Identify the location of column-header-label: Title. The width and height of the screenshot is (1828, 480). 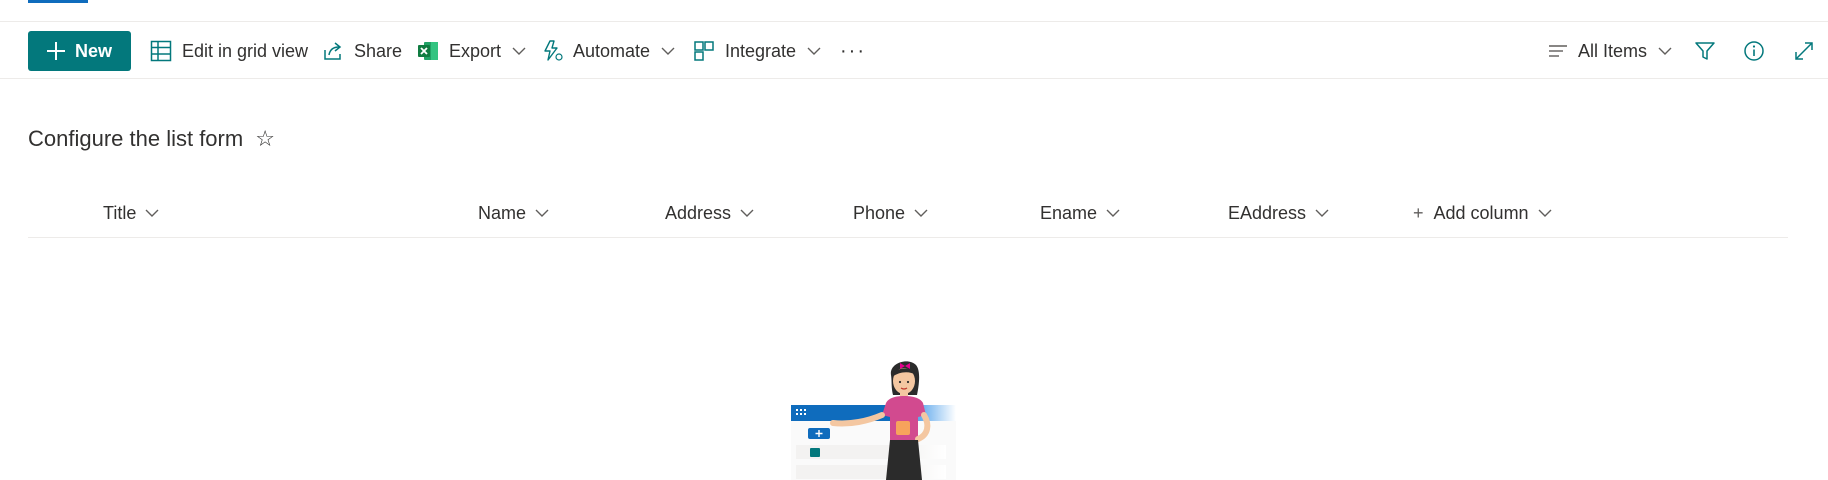
(120, 212).